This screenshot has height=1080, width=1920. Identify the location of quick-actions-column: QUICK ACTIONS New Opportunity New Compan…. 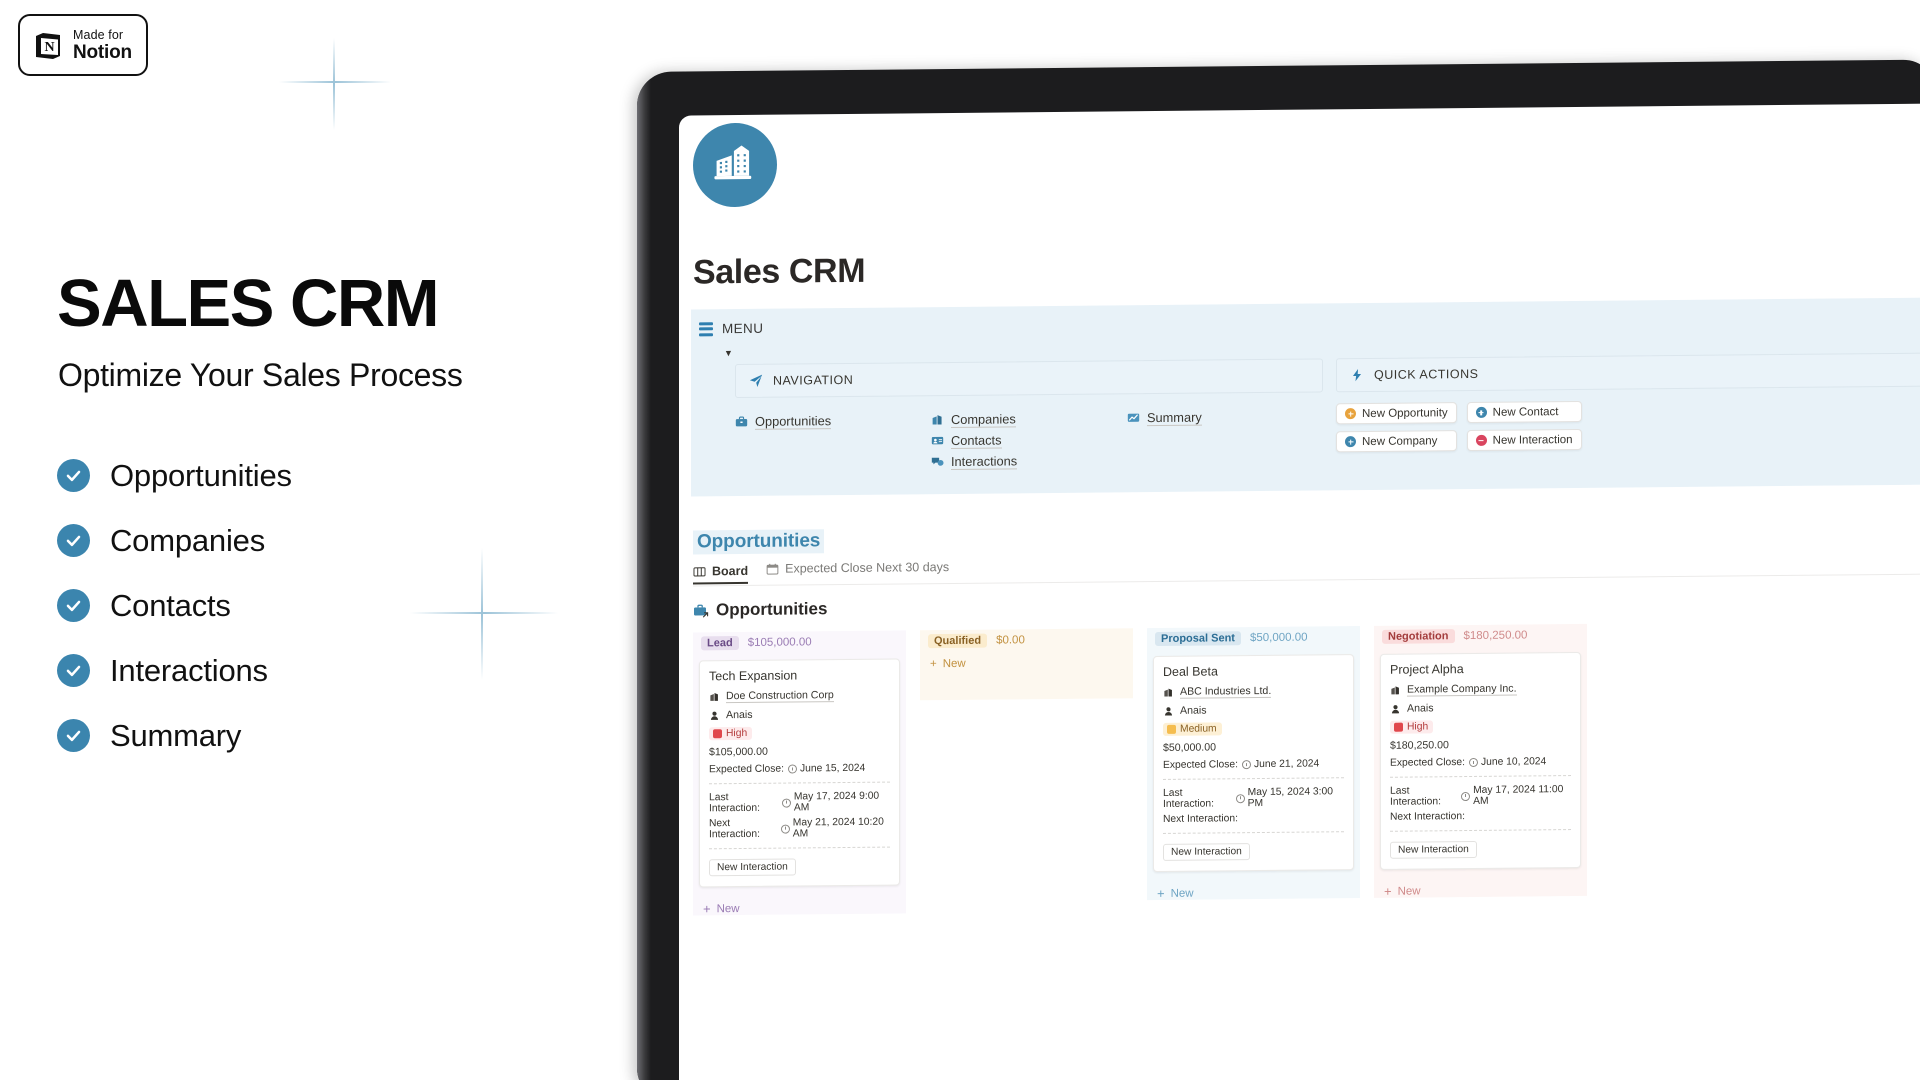
(1628, 410).